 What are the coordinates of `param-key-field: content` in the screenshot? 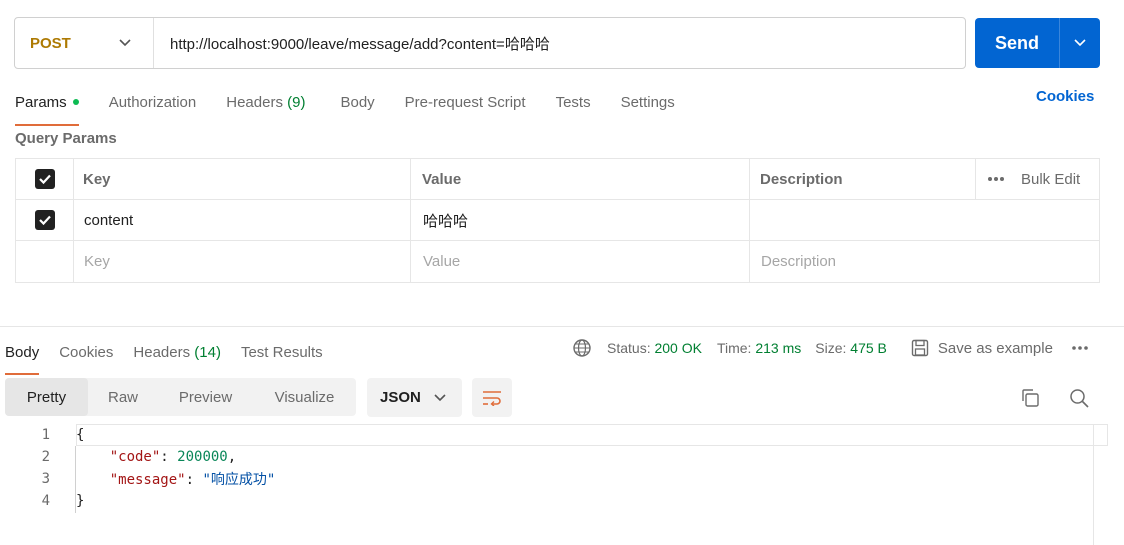 It's located at (108, 220).